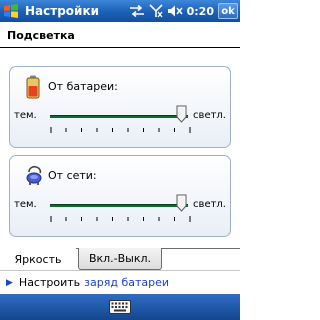  What do you see at coordinates (120, 219) in the screenshot?
I see `external-slider-ticks` at bounding box center [120, 219].